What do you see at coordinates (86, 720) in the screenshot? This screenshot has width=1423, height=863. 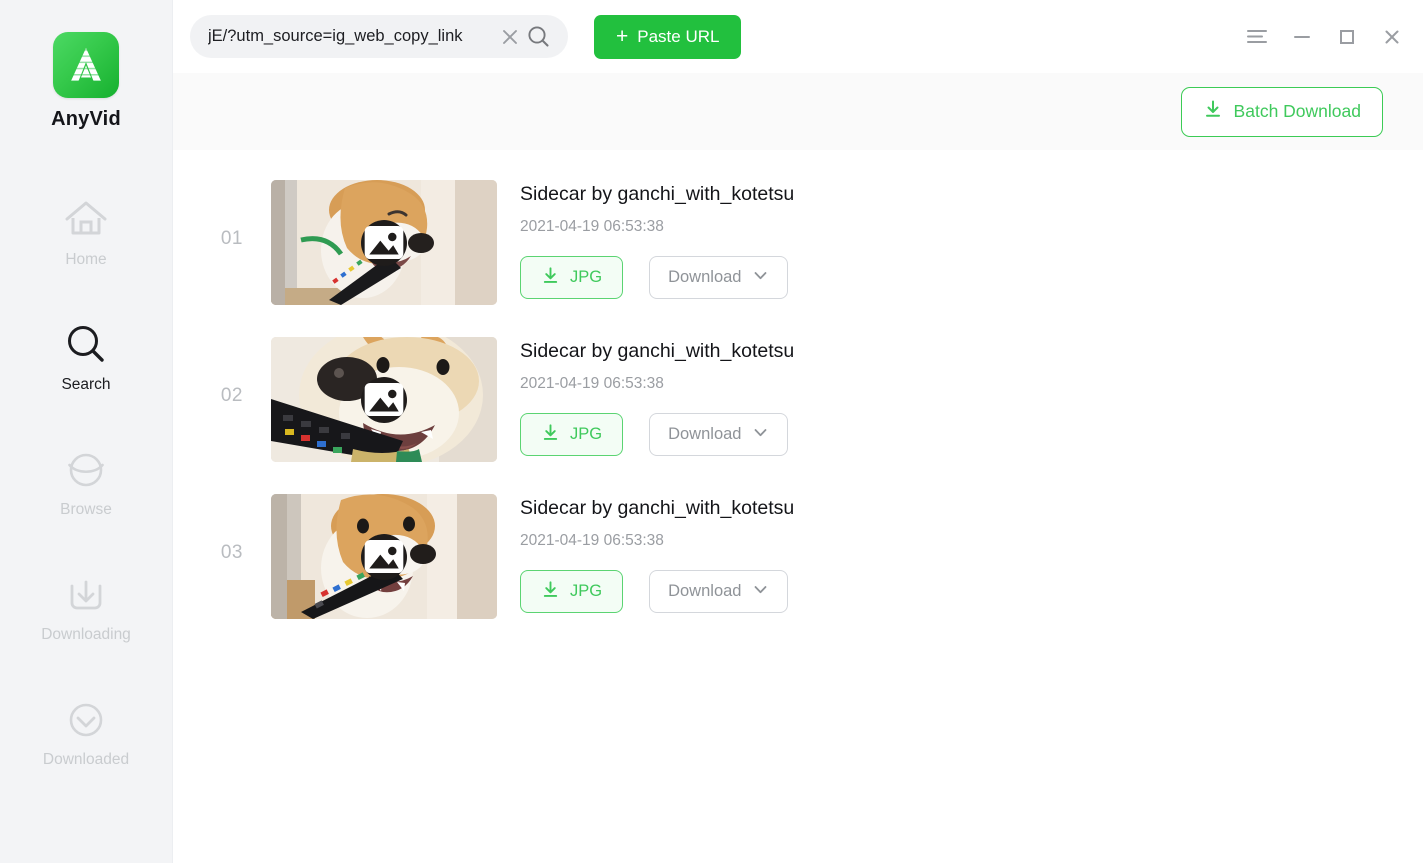 I see `check-circle-icon` at bounding box center [86, 720].